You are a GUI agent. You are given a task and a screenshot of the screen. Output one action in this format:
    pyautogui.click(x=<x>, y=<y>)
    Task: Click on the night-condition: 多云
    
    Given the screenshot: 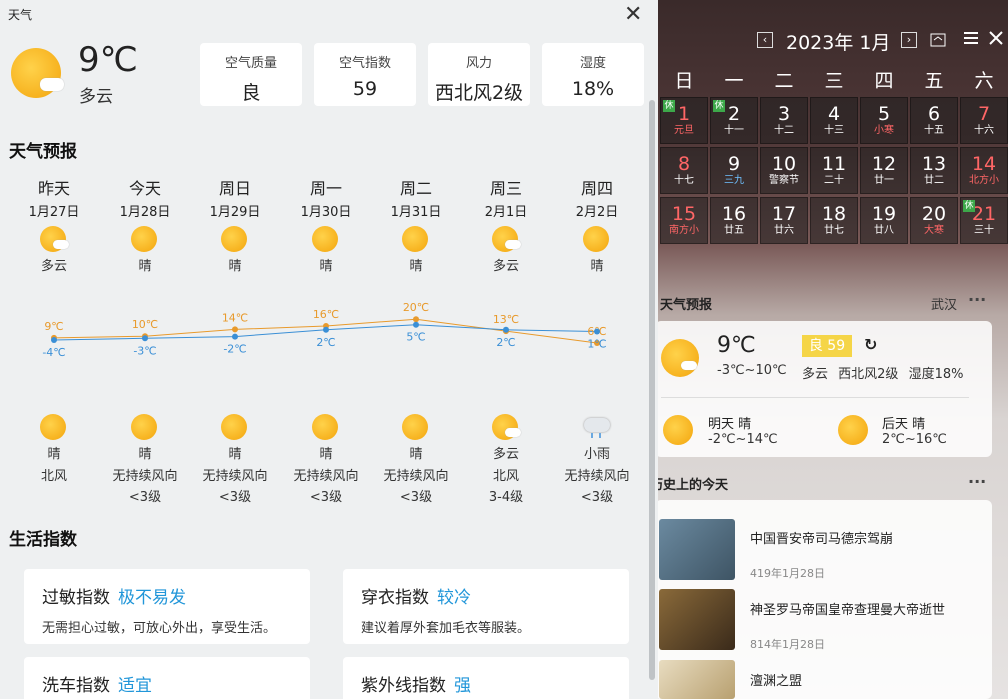 What is the action you would take?
    pyautogui.click(x=505, y=454)
    